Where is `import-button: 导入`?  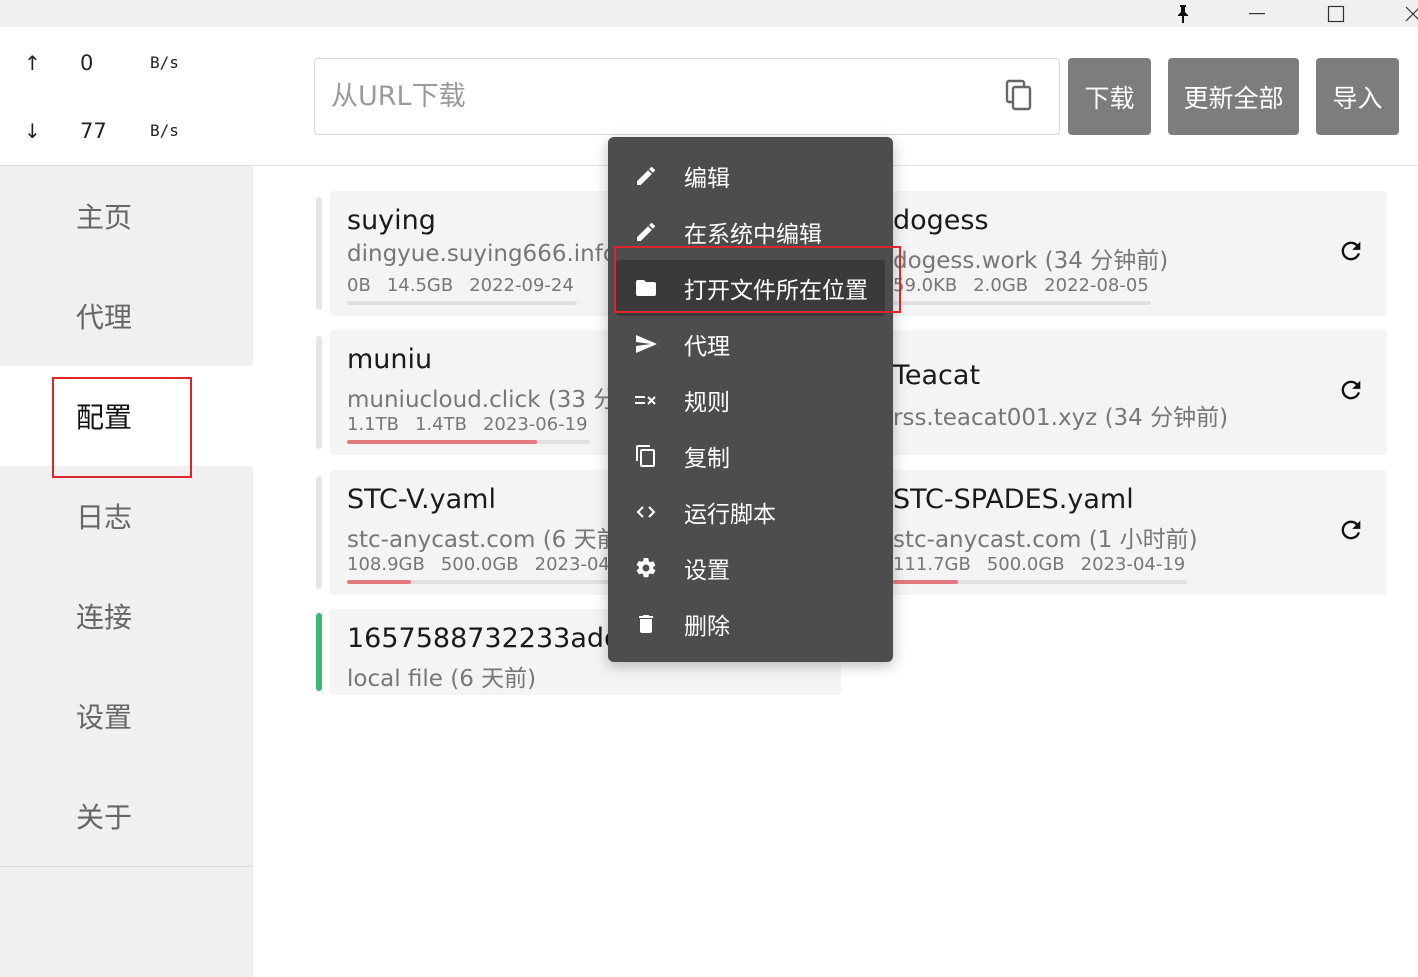
import-button: 导入 is located at coordinates (1357, 96).